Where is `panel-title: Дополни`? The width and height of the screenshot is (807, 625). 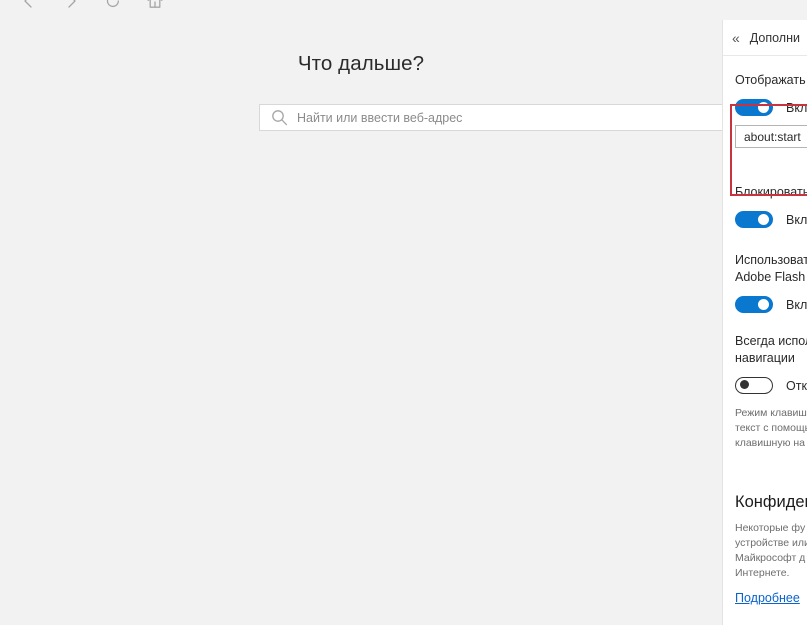
panel-title: Дополни is located at coordinates (774, 37).